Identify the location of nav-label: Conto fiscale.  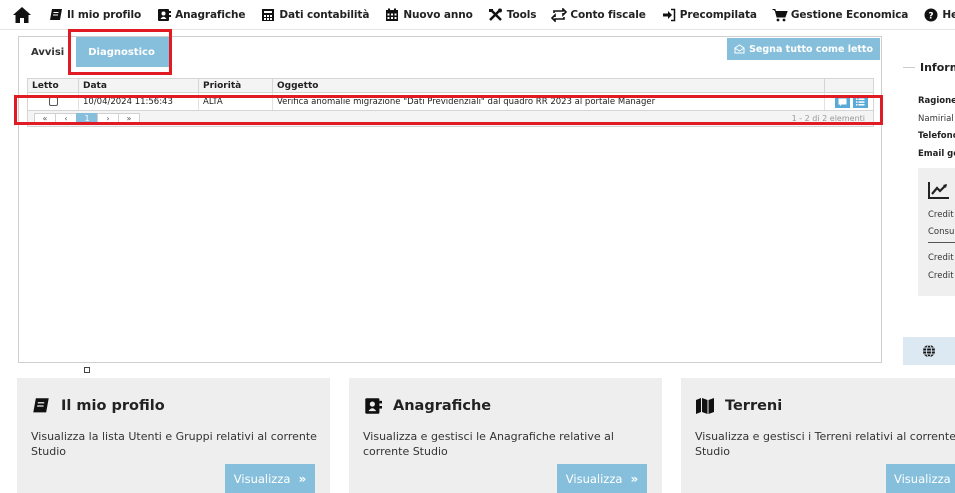
(608, 14).